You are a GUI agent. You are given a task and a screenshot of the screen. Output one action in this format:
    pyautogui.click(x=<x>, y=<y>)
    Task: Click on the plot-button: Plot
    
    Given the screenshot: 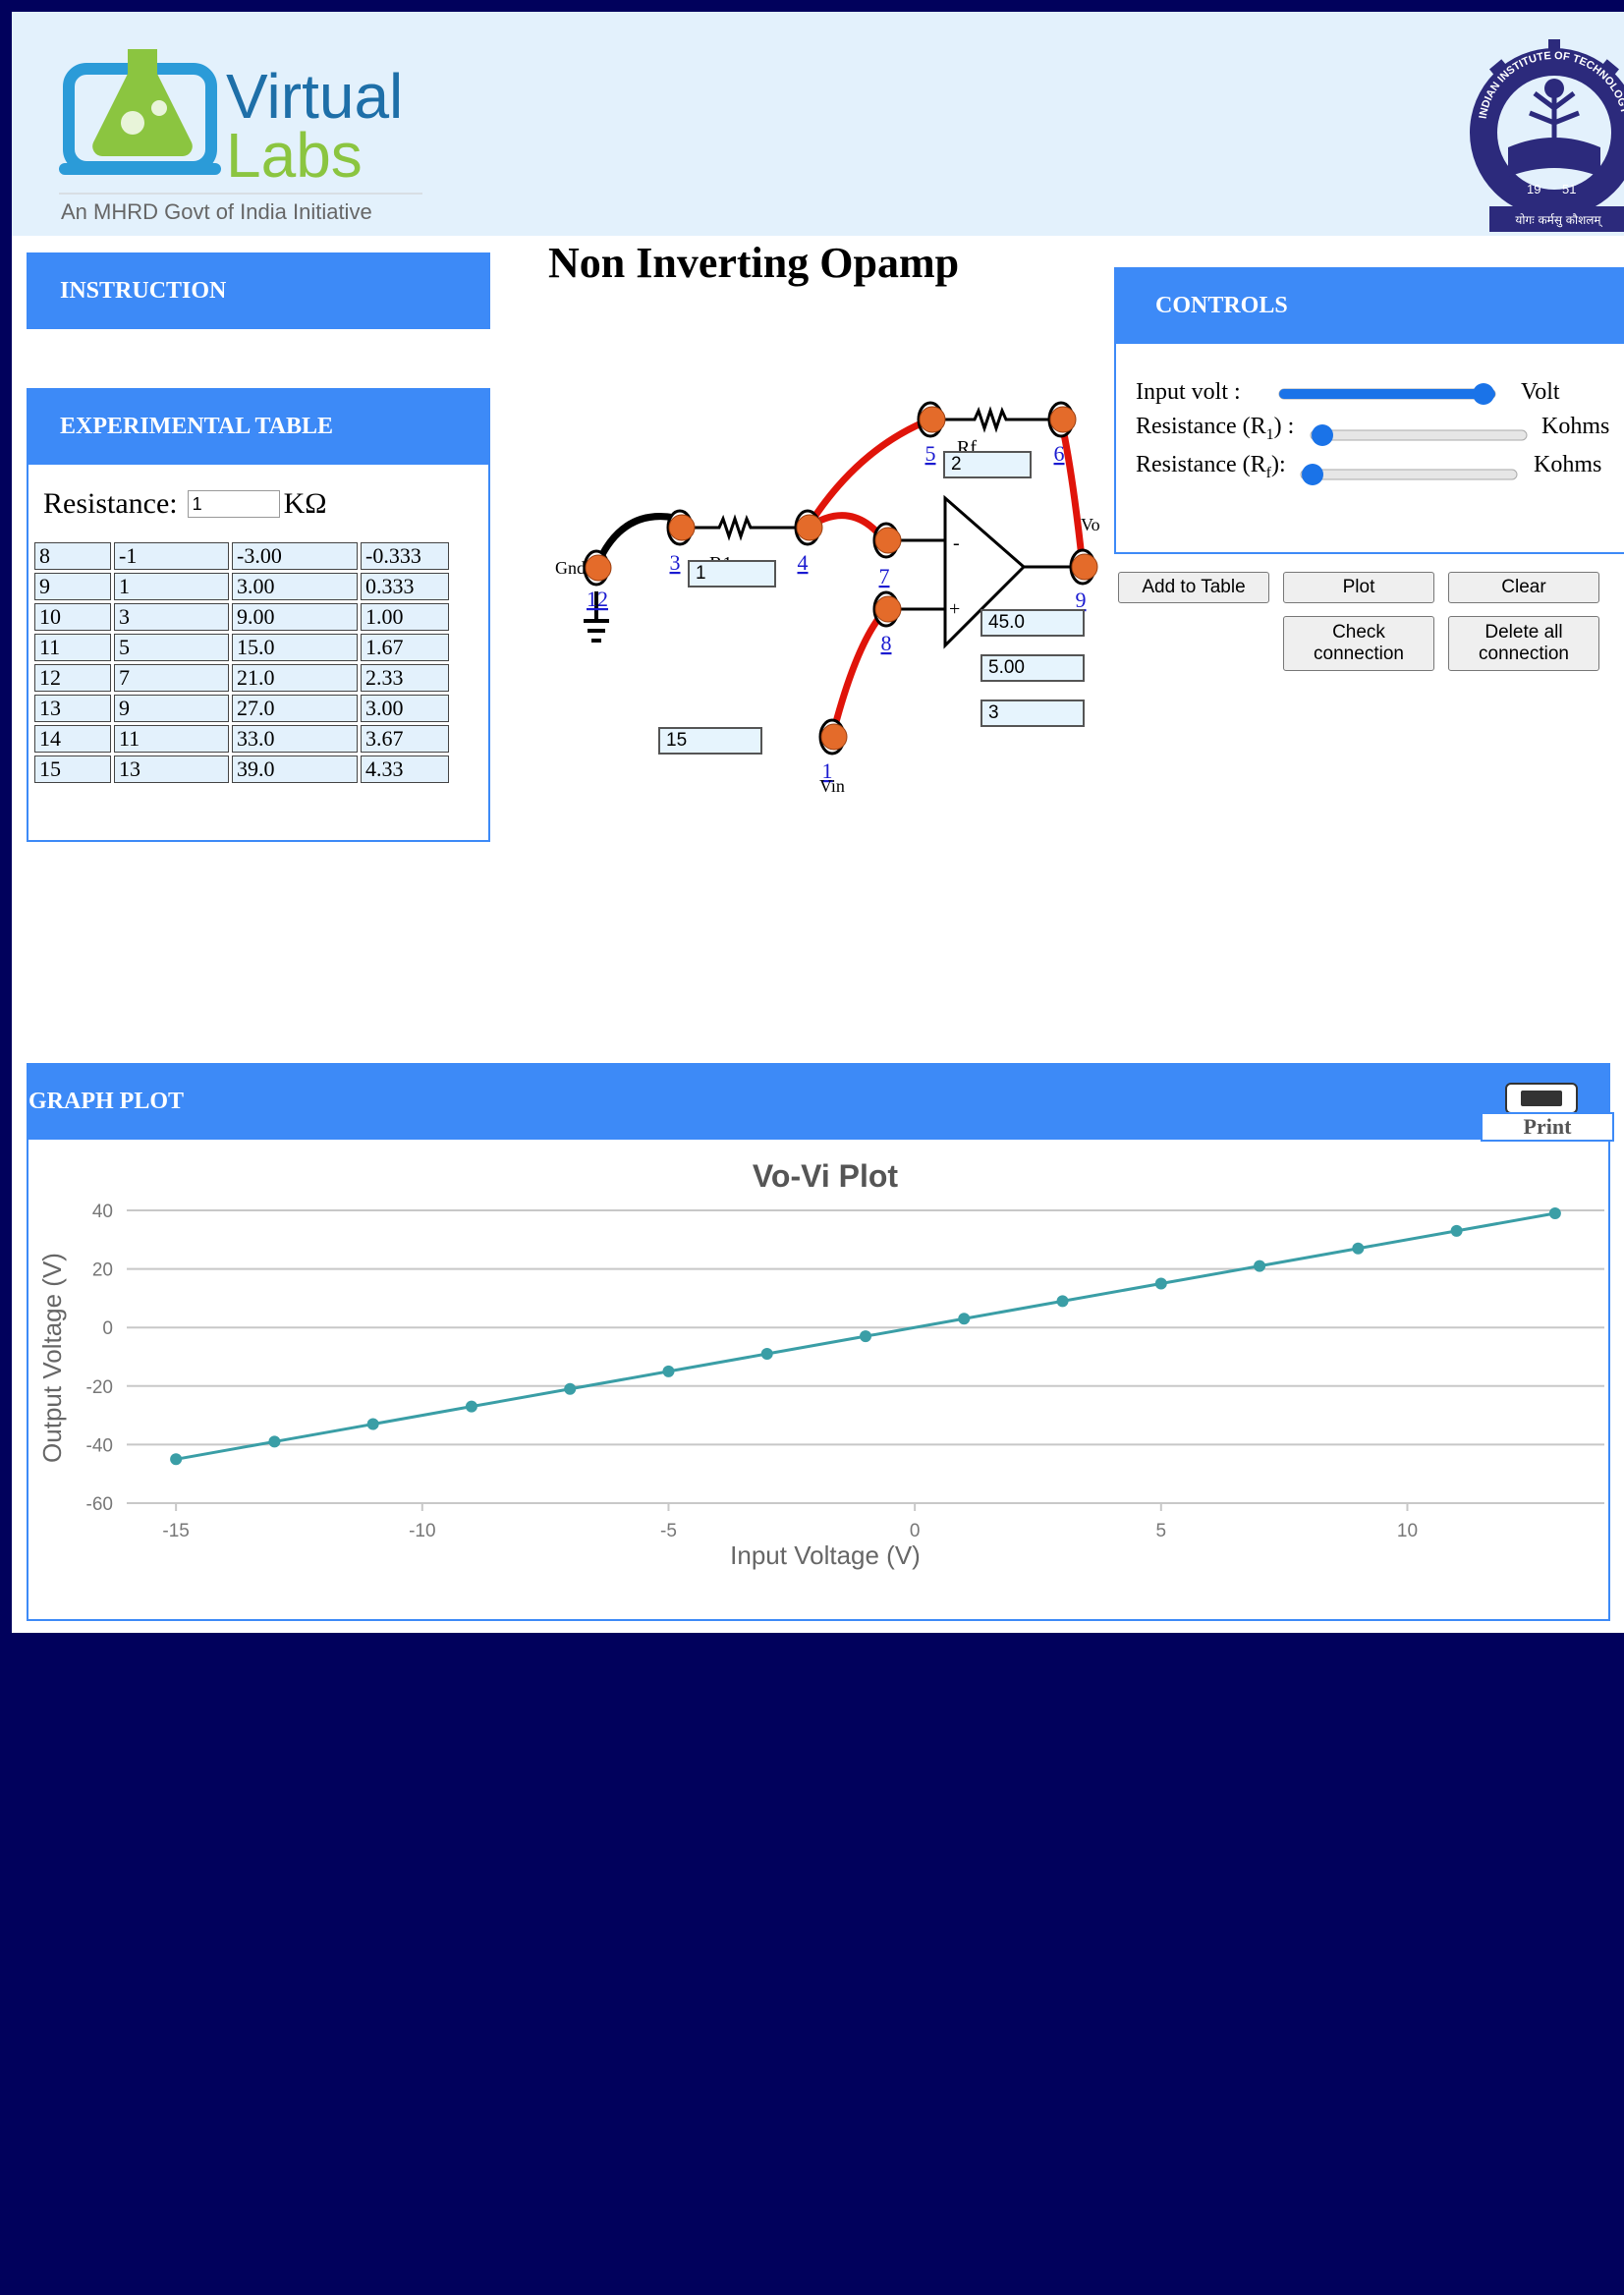 What is the action you would take?
    pyautogui.click(x=1358, y=587)
    